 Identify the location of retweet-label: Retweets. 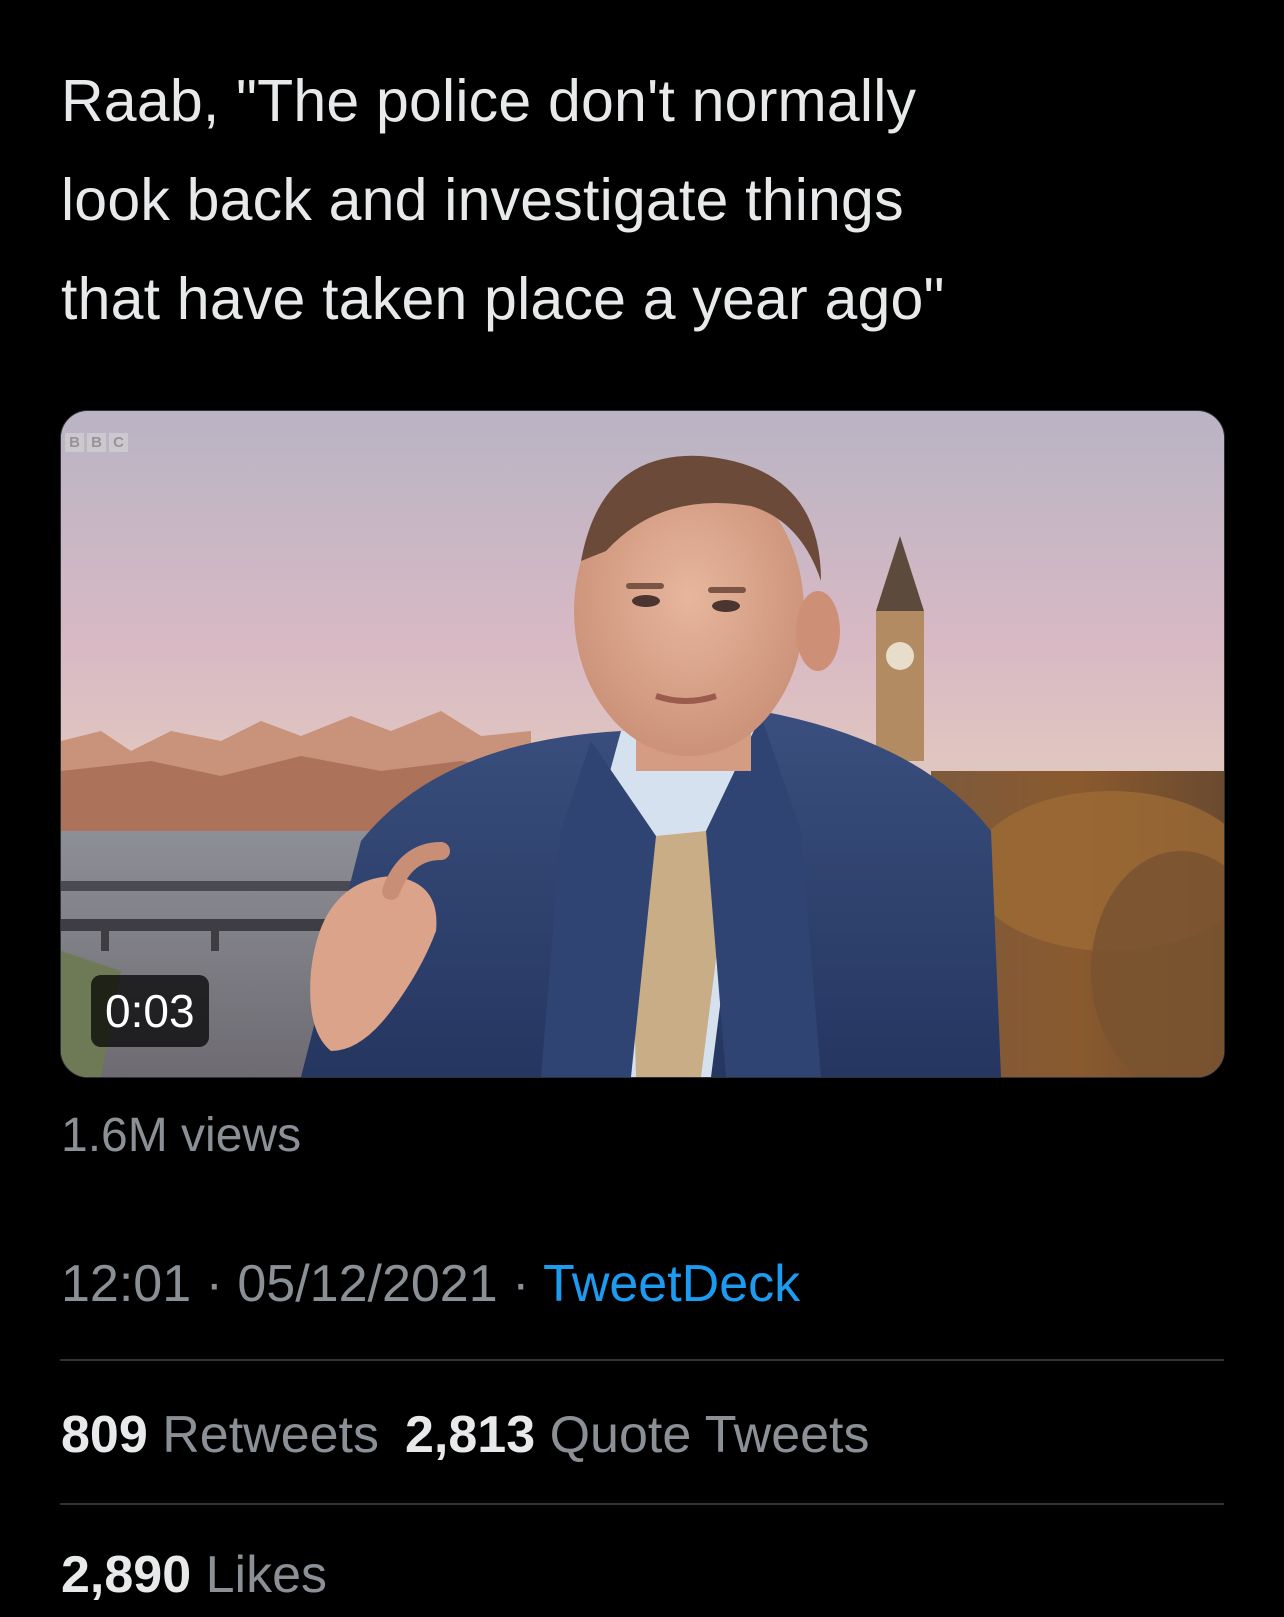
(270, 1435).